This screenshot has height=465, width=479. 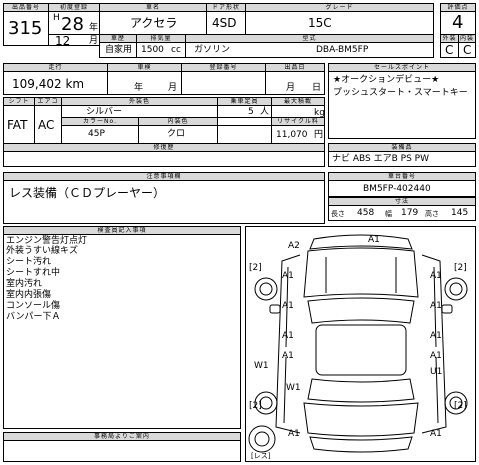 I want to click on auction-date-box: 月 日, so click(x=295, y=83).